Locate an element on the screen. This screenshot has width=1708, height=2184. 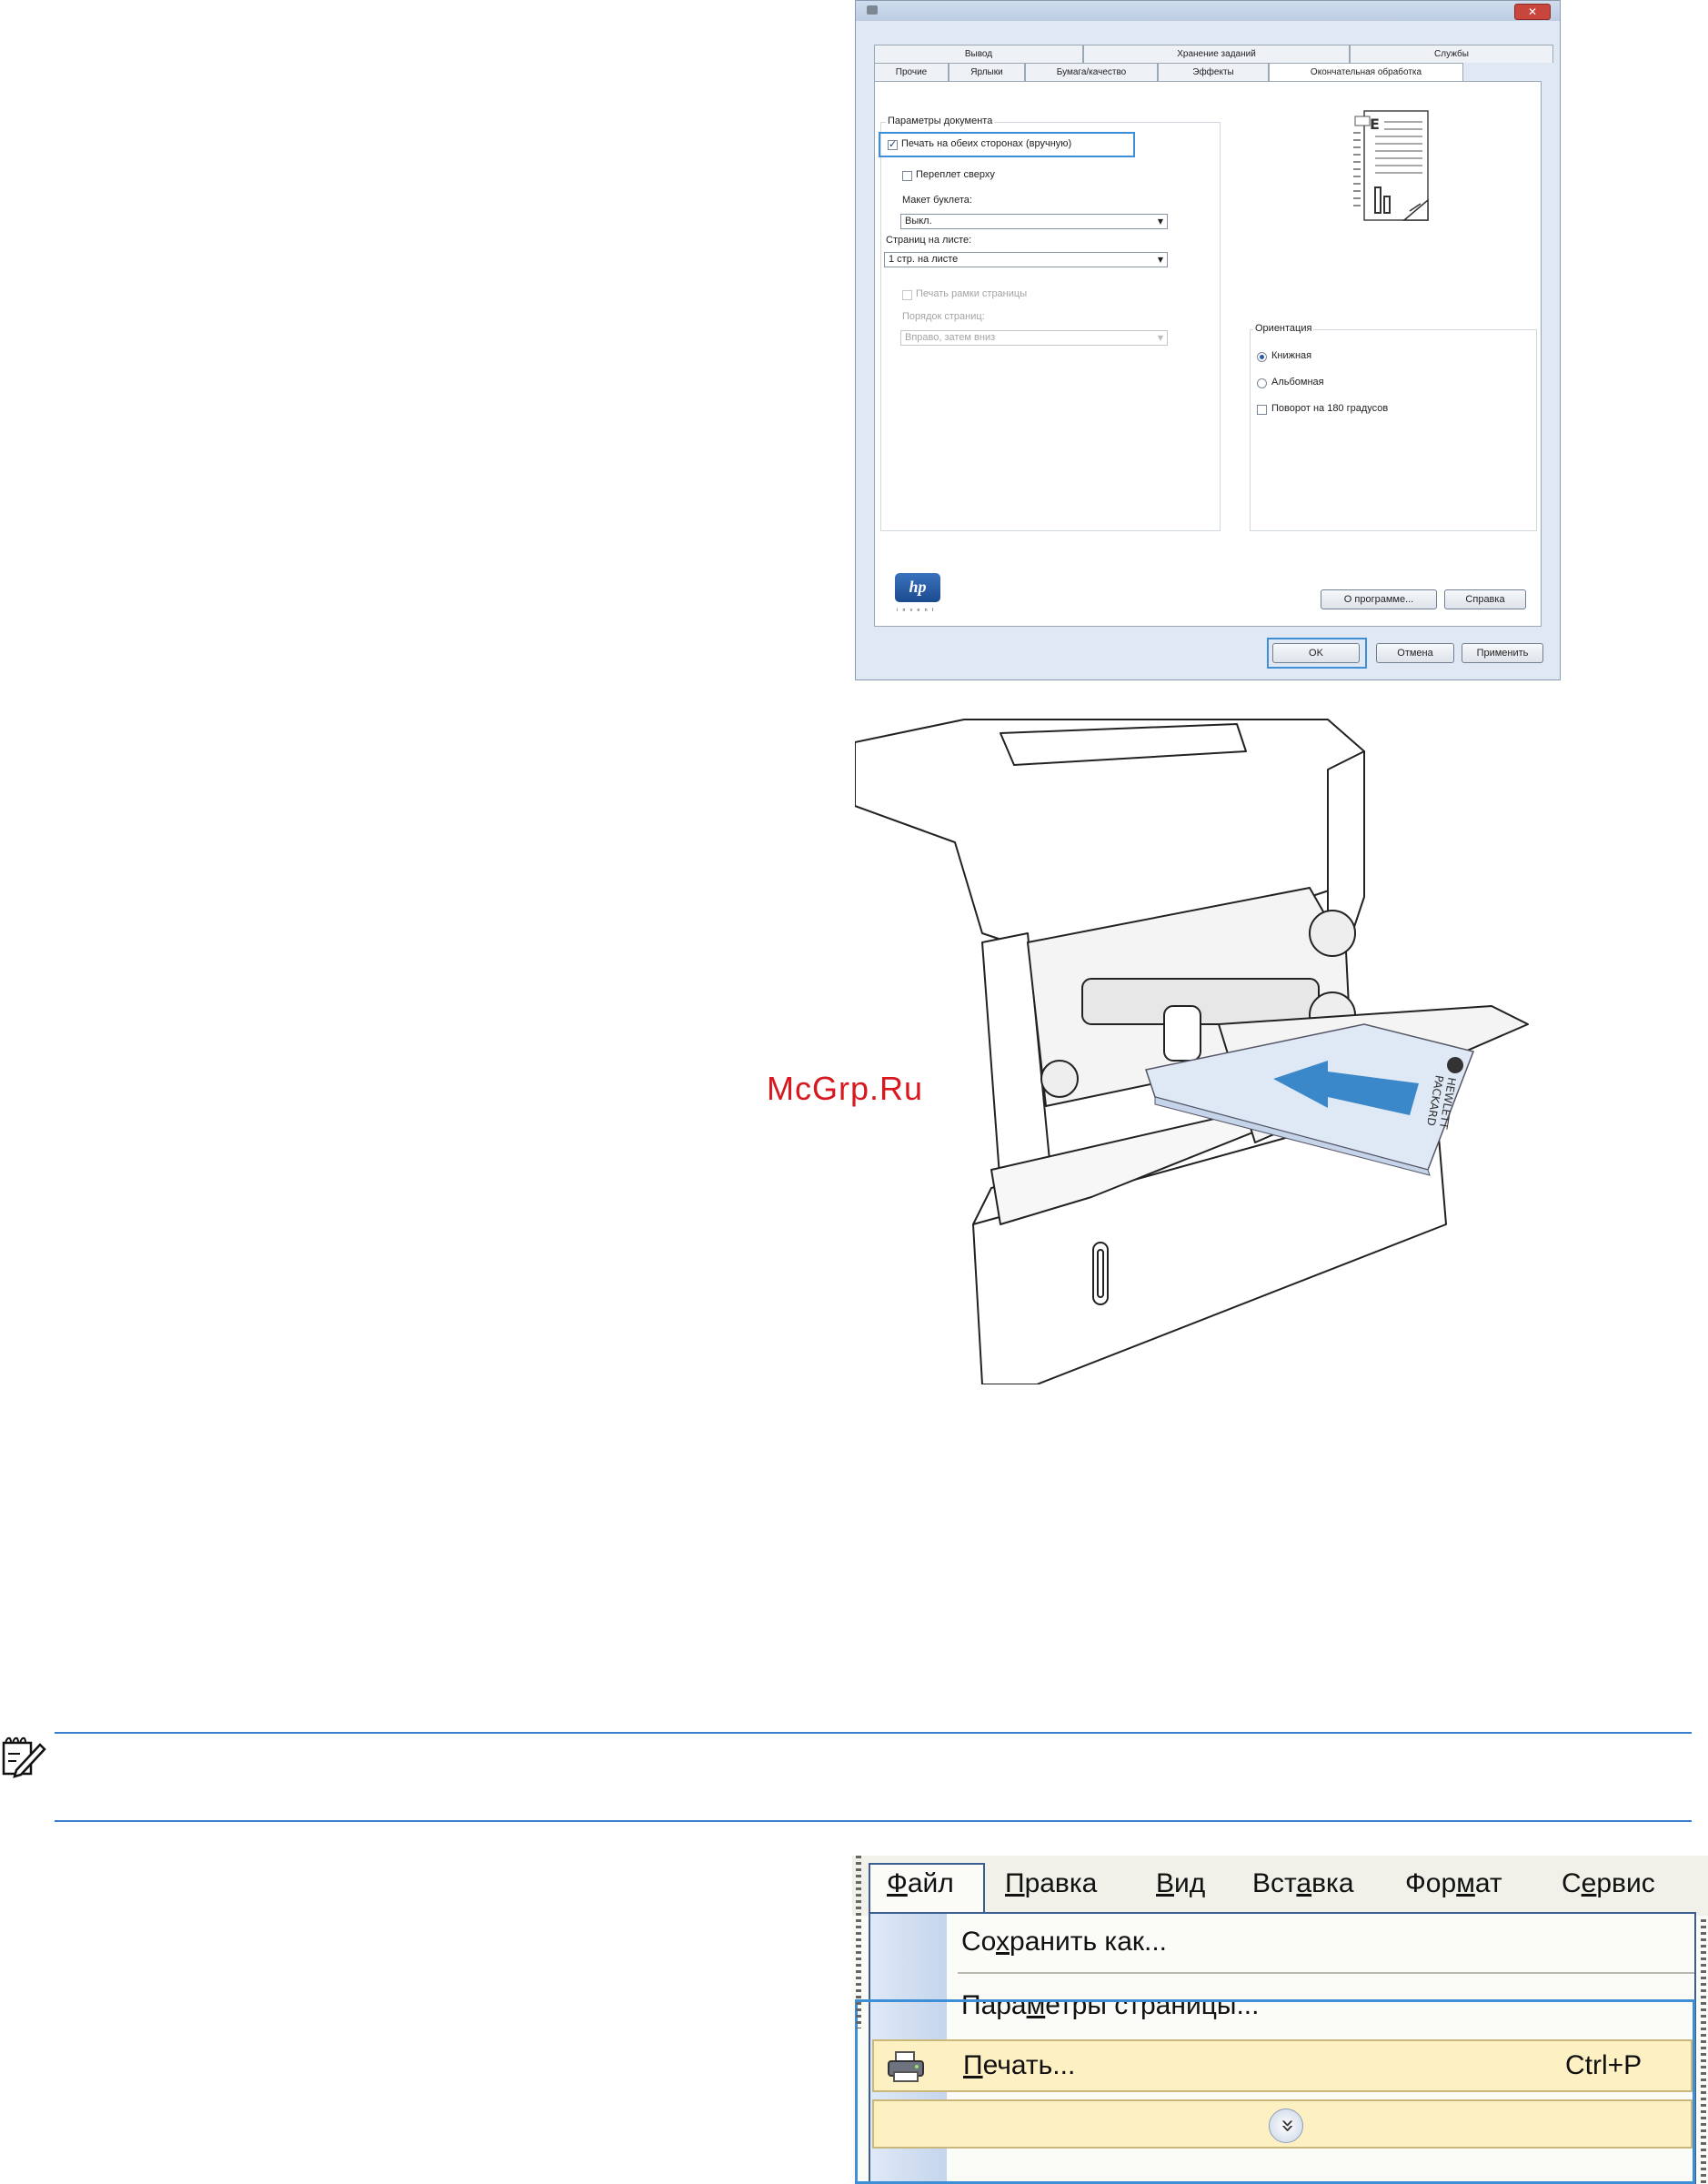
tab-row-1: Вывод Хранение заданий Службы is located at coordinates (1213, 54).